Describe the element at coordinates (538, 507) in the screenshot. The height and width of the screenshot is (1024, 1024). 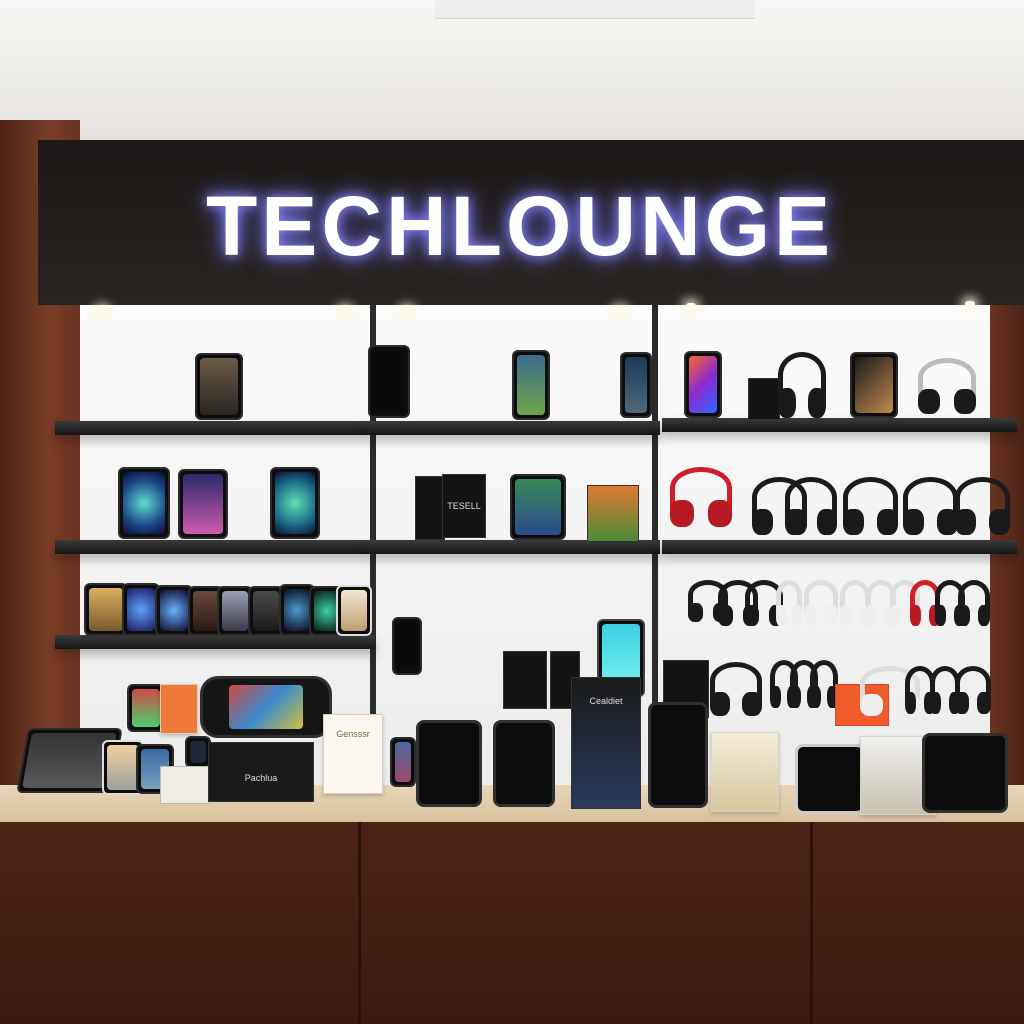
I see `tablet-small` at that location.